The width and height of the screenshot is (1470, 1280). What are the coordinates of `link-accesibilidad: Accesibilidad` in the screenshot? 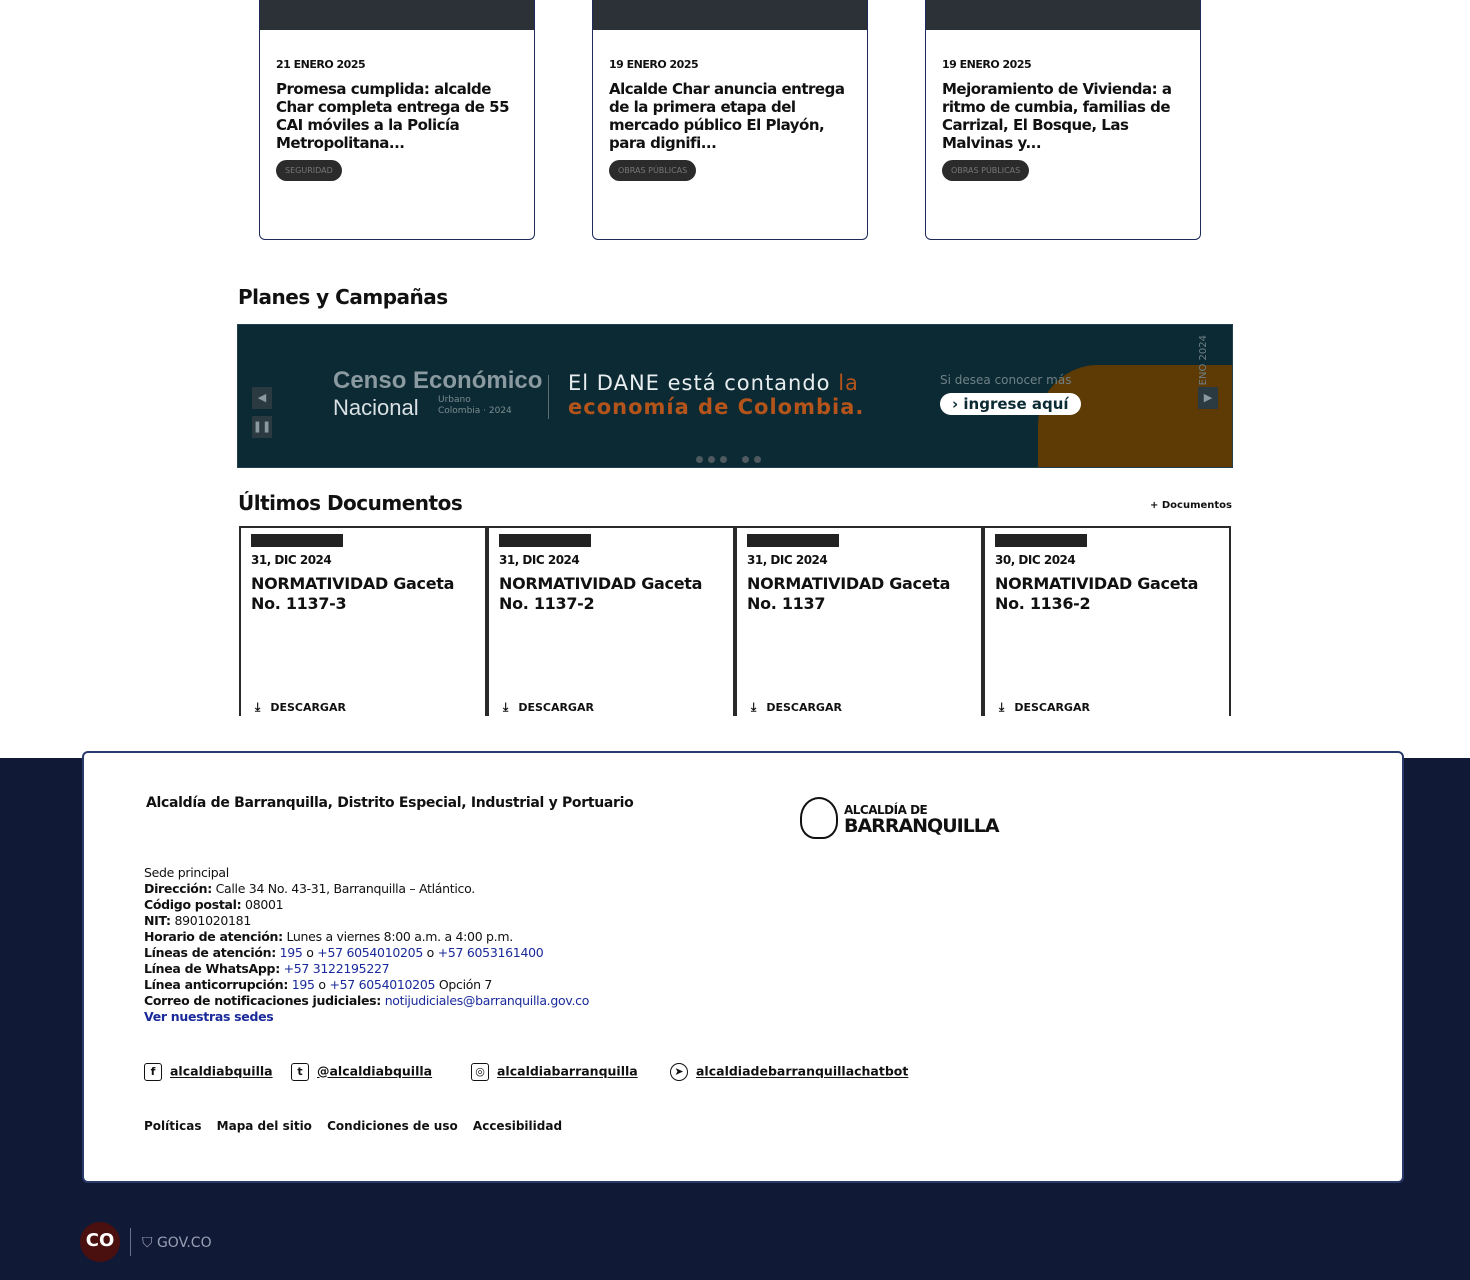 It's located at (517, 1126).